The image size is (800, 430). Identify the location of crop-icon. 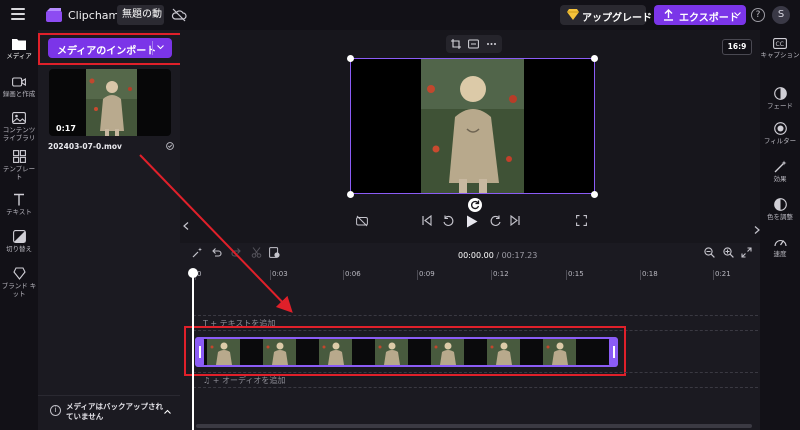
(456, 44).